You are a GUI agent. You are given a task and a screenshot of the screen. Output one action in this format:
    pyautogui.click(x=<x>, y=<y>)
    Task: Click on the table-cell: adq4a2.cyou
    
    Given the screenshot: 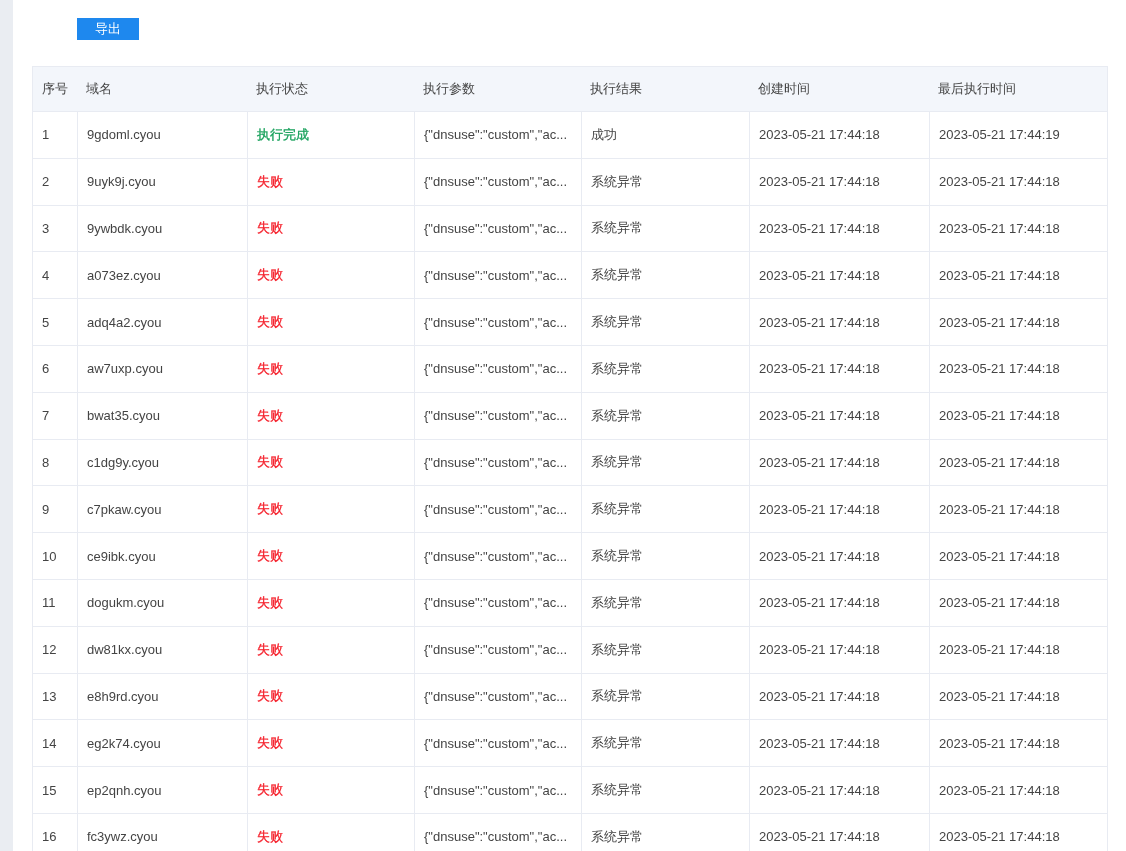 What is the action you would take?
    pyautogui.click(x=124, y=322)
    